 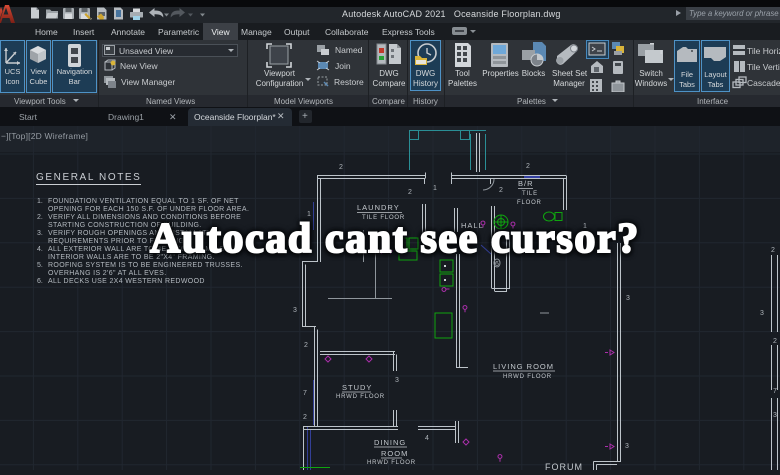 I want to click on svg-text: LAUNDRY, so click(x=378, y=207).